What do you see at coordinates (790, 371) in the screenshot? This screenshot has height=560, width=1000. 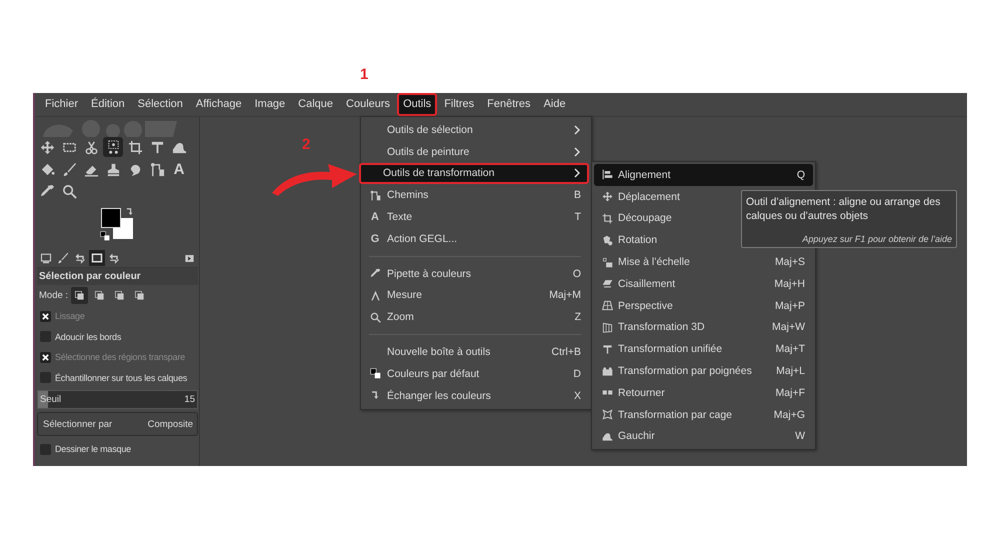 I see `shortcut-label: Maj+L` at bounding box center [790, 371].